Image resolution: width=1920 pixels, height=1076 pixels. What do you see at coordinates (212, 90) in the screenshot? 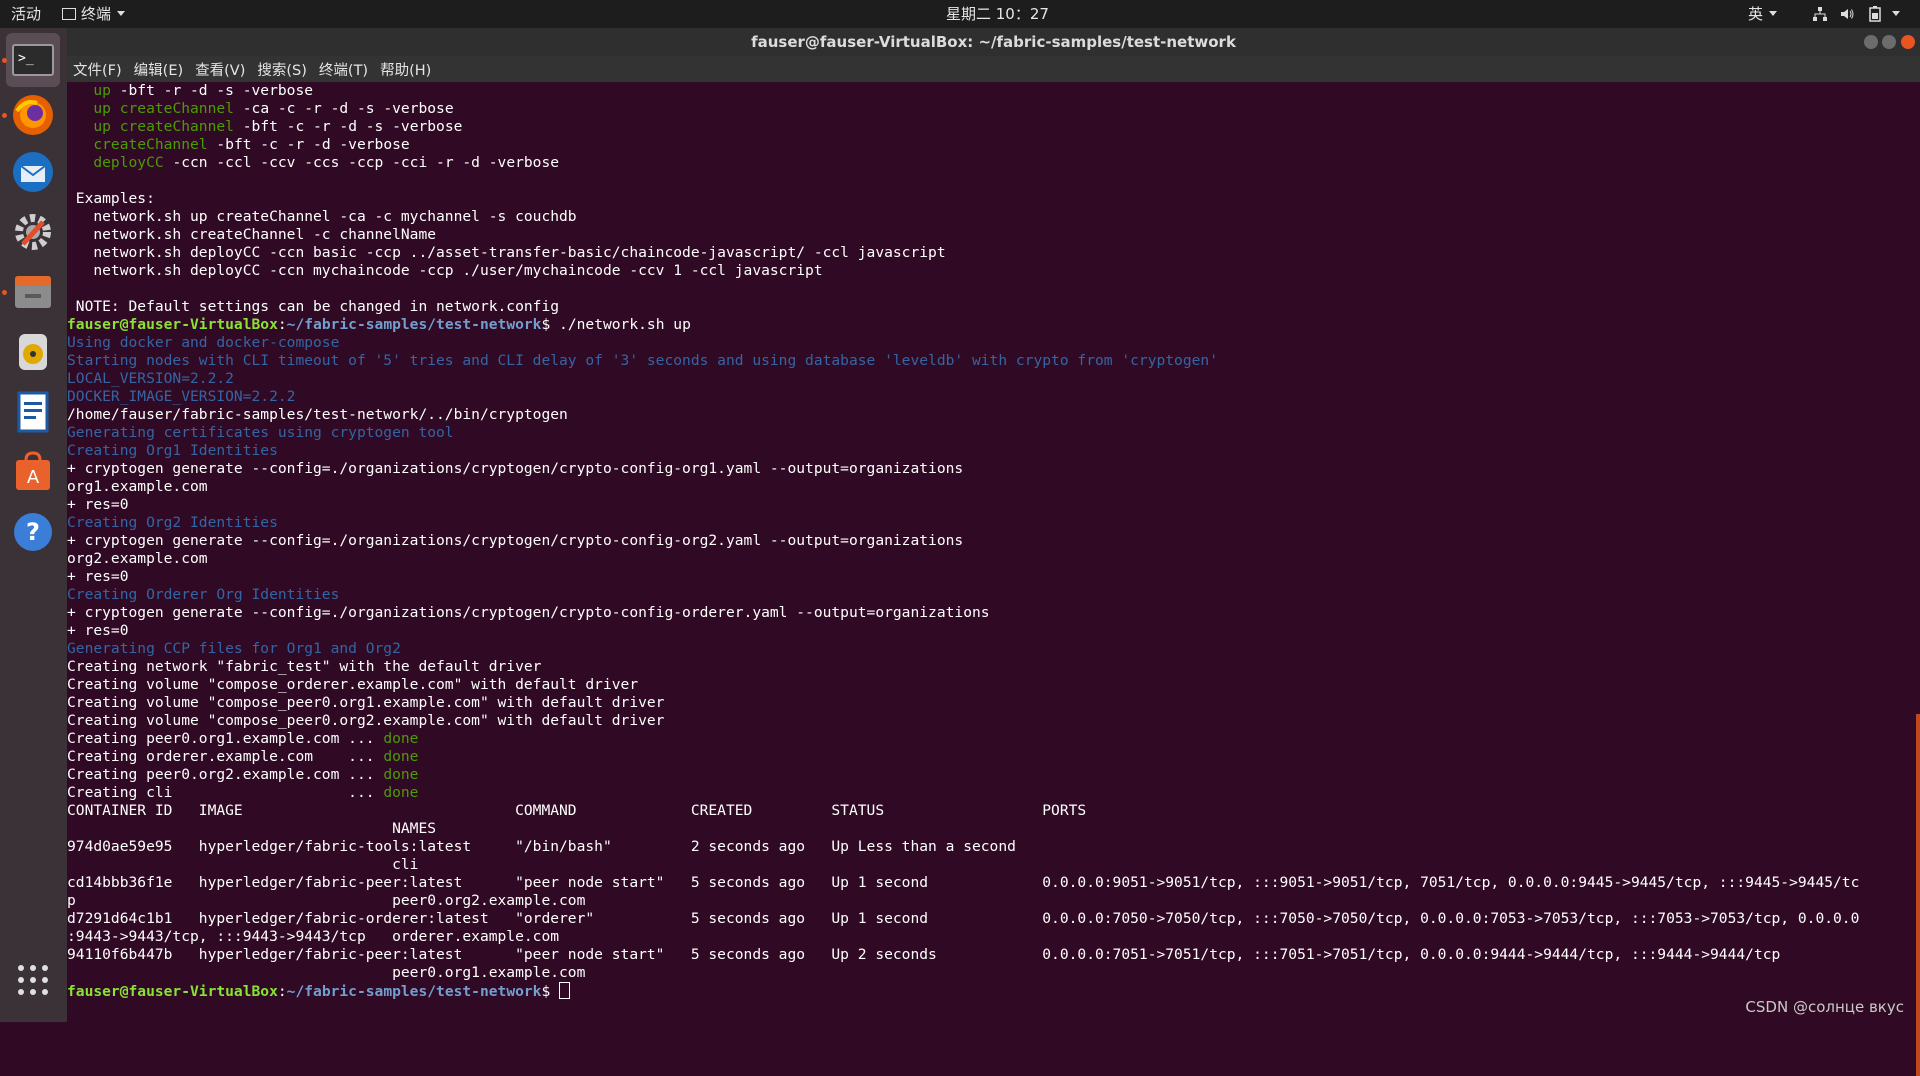
I see `terminal-text-segment: -bft -r -d -s -verbose` at bounding box center [212, 90].